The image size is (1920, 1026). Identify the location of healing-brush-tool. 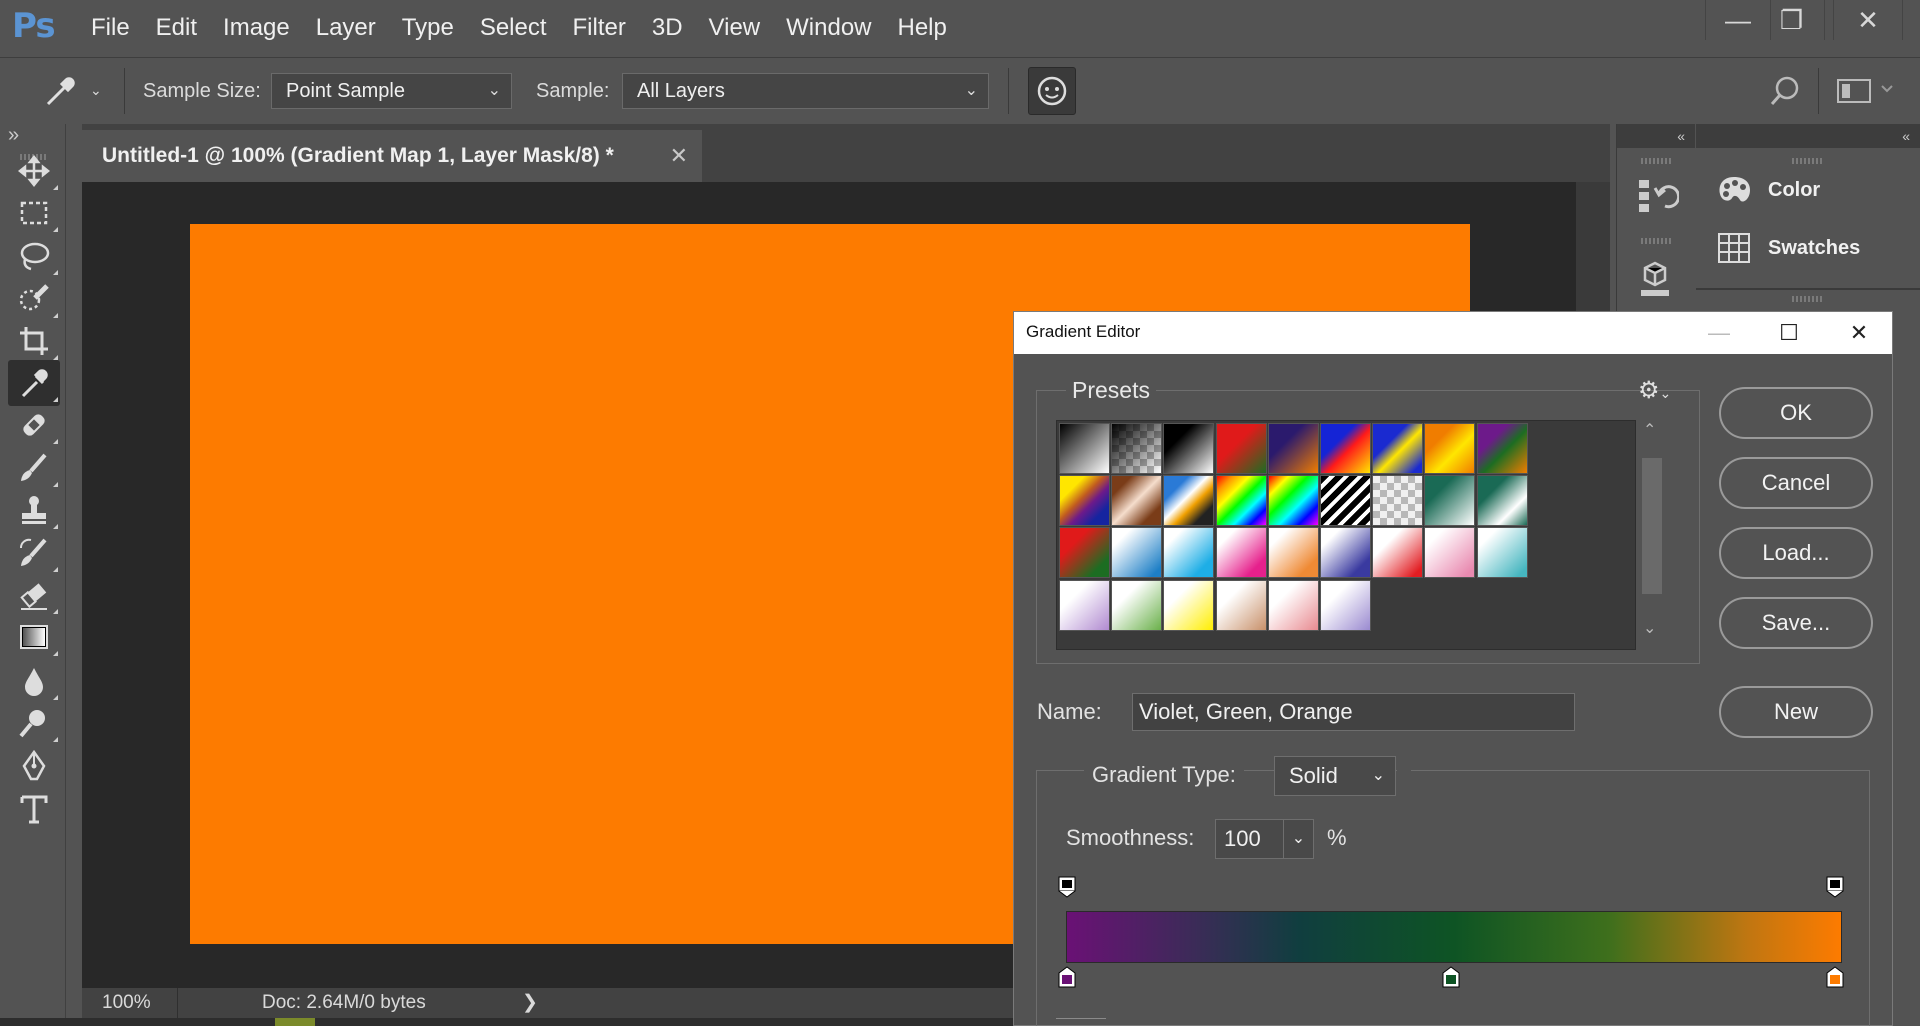
(34, 425).